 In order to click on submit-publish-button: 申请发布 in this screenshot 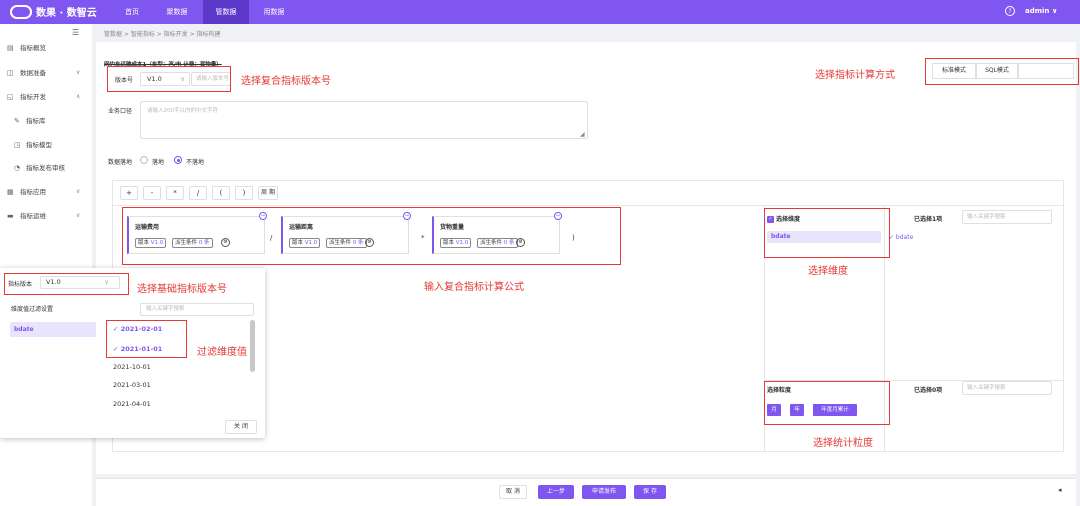, I will do `click(604, 492)`.